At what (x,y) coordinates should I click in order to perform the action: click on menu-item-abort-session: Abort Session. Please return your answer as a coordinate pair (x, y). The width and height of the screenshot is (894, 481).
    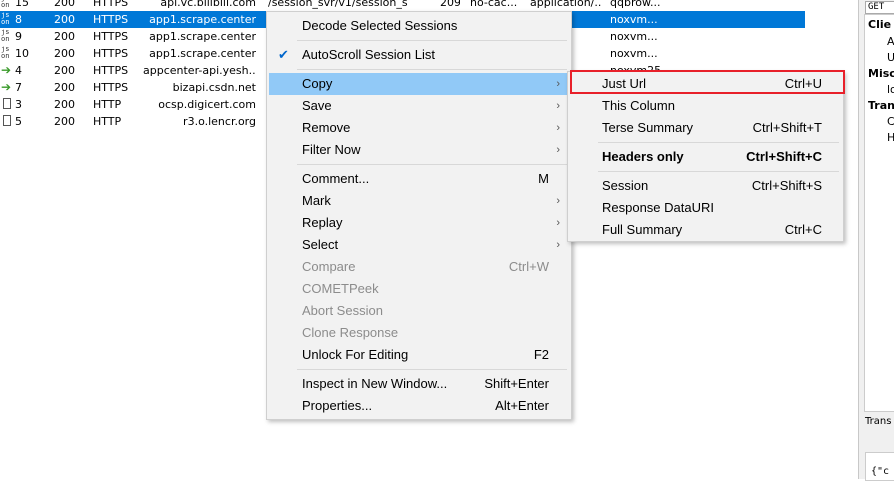
    Looking at the image, I should click on (419, 311).